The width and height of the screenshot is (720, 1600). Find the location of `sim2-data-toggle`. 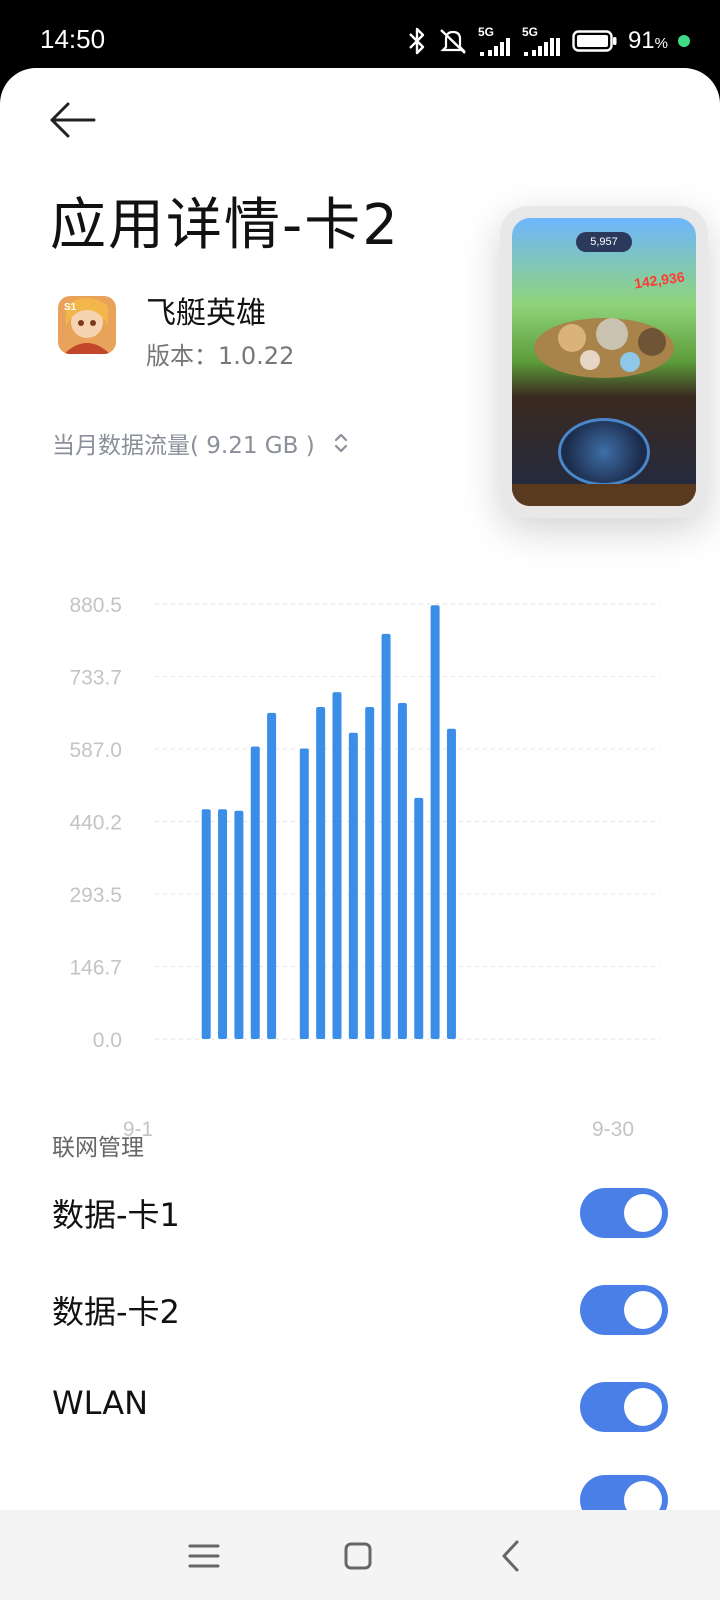

sim2-data-toggle is located at coordinates (624, 1310).